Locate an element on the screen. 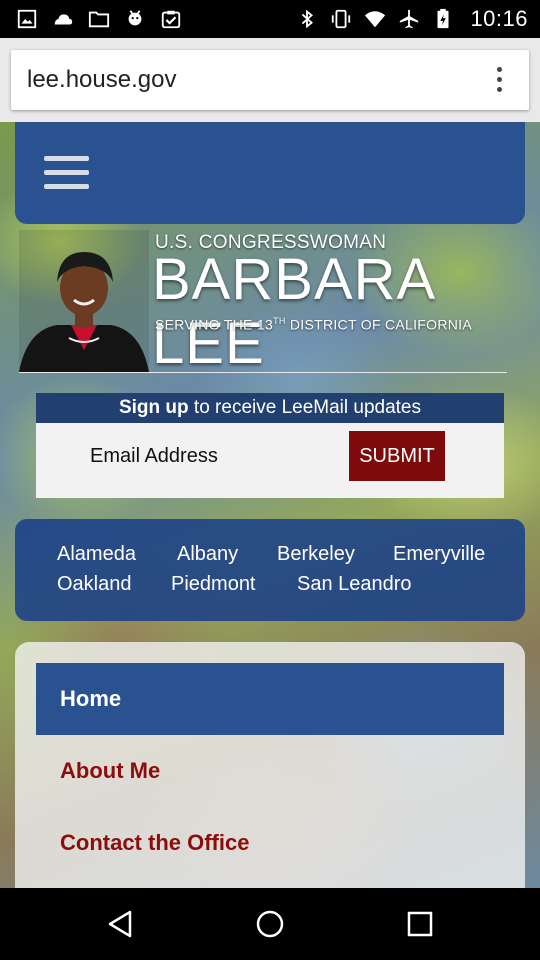 The image size is (540, 960). city-link-piedmont: Piedmont is located at coordinates (213, 584).